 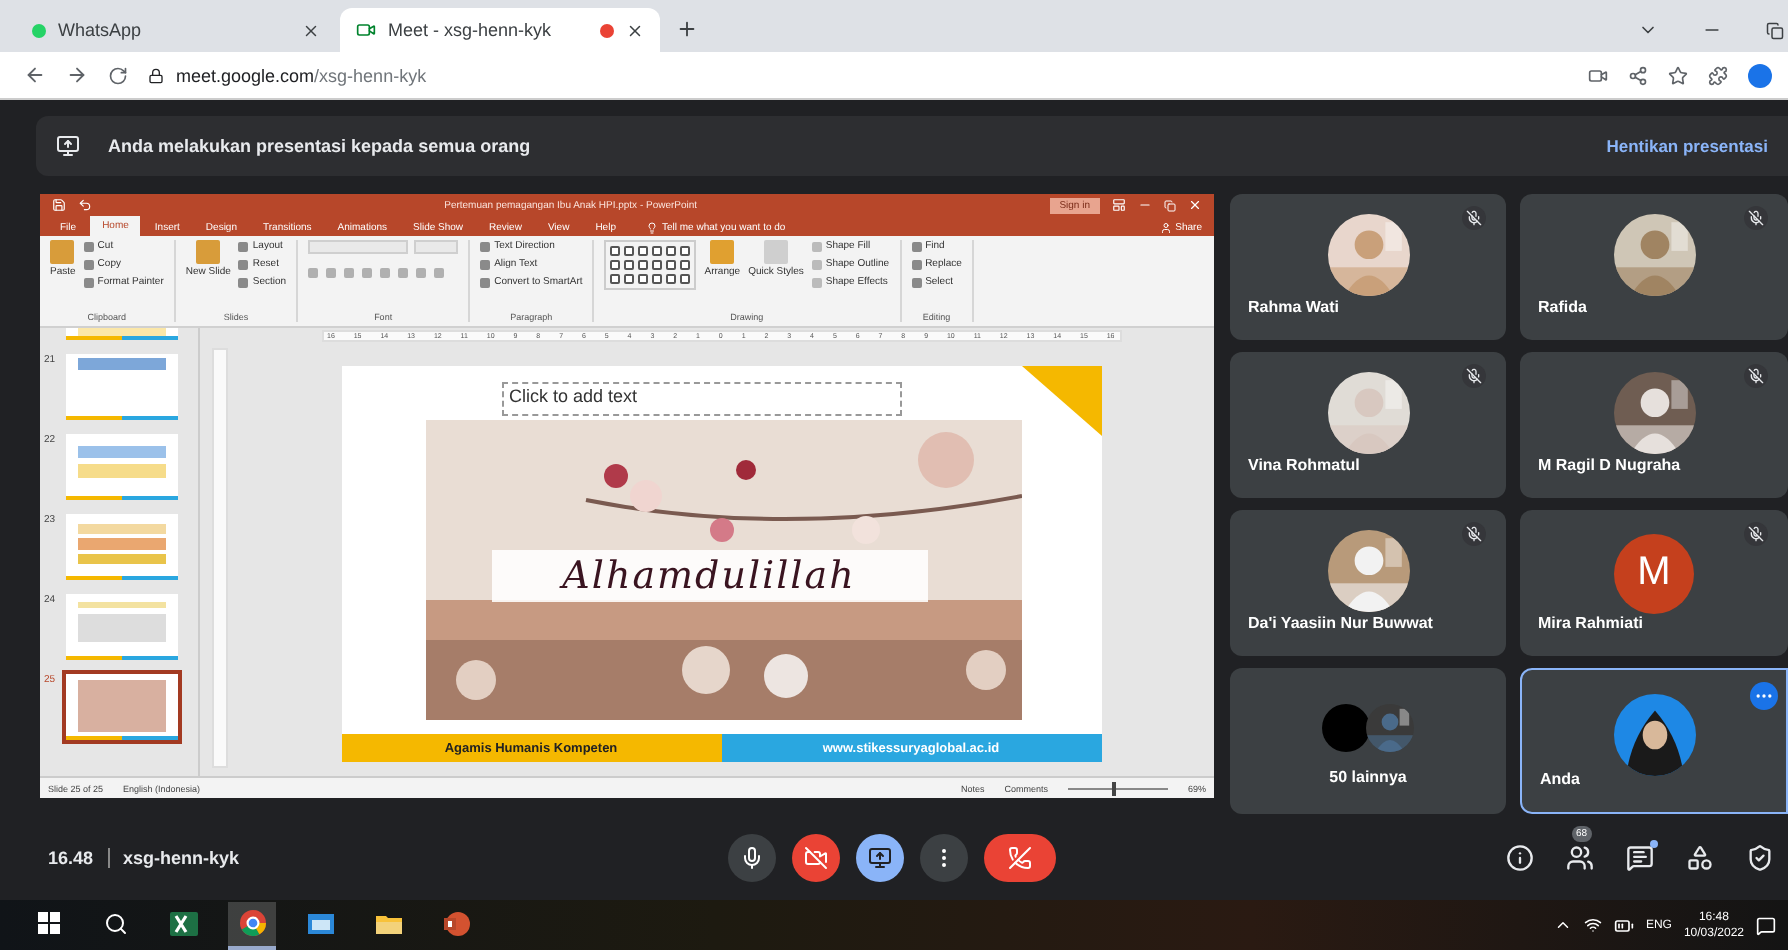 What do you see at coordinates (1678, 75) in the screenshot?
I see `star-icon` at bounding box center [1678, 75].